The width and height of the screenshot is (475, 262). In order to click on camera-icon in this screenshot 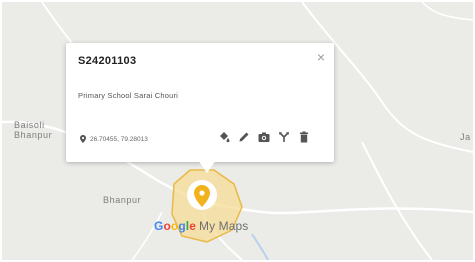, I will do `click(264, 137)`.